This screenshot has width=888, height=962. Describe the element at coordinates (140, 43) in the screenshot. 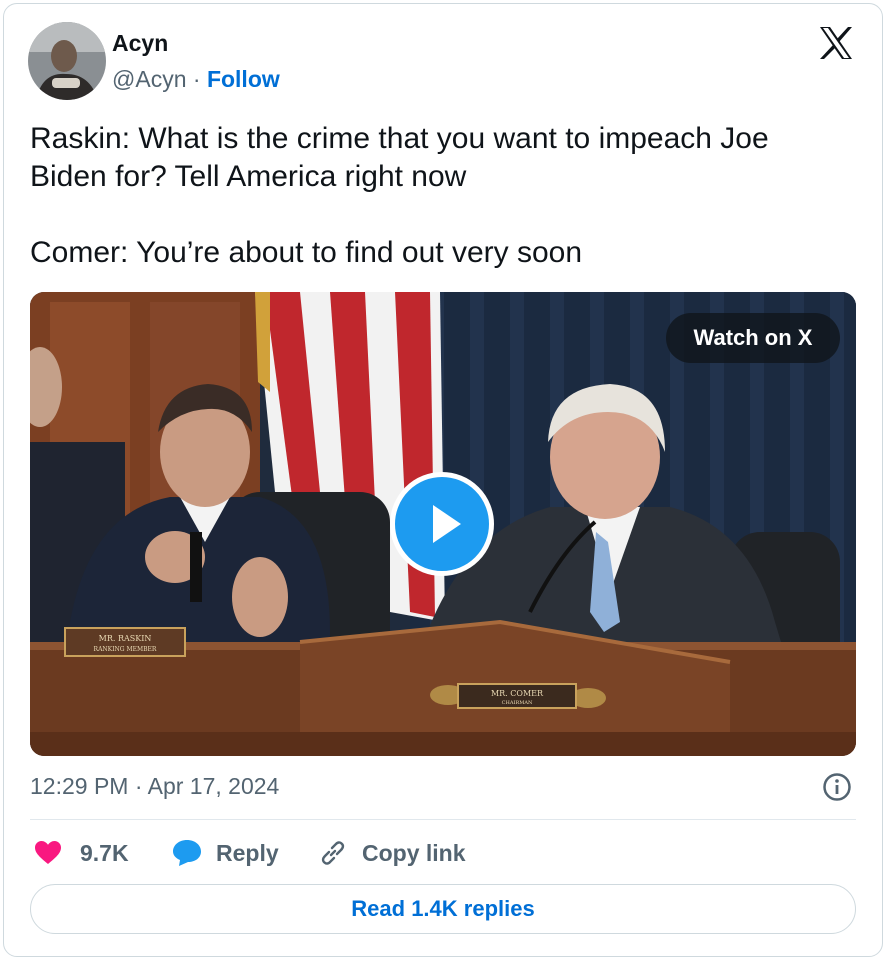

I see `author-name: Acyn` at that location.